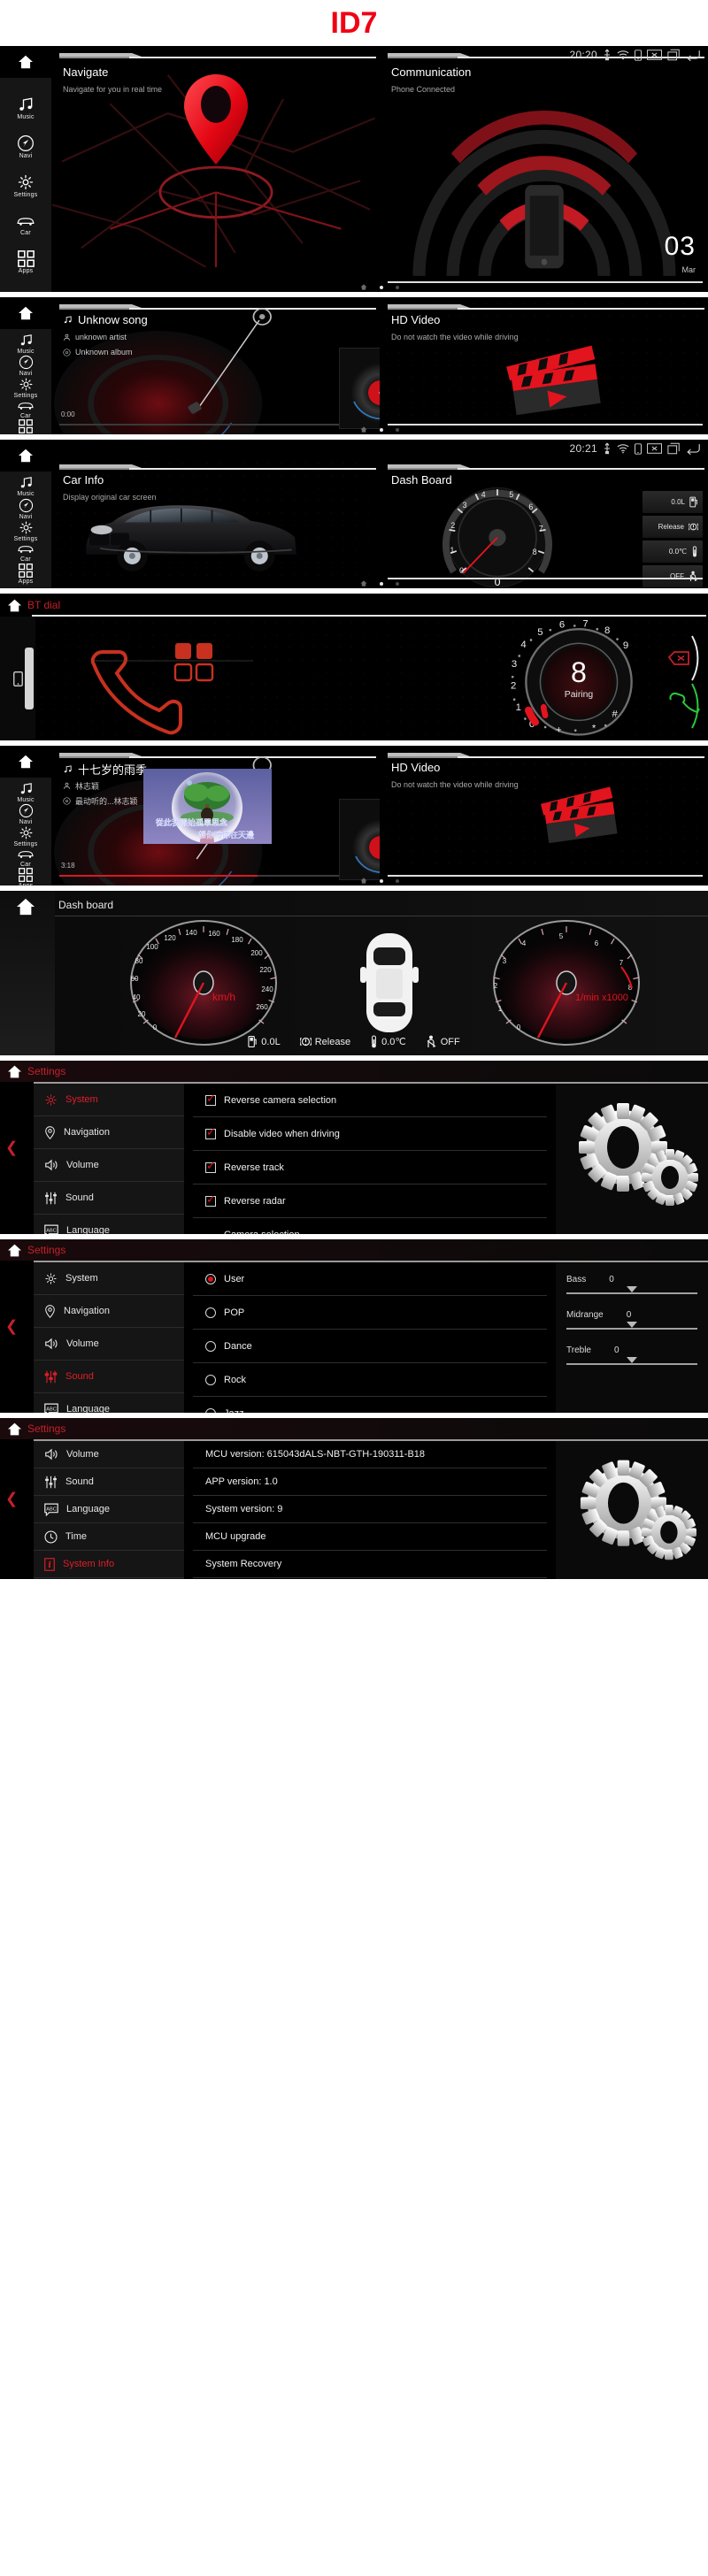 The image size is (708, 2576). I want to click on settings-row: MCU upgrade, so click(370, 1537).